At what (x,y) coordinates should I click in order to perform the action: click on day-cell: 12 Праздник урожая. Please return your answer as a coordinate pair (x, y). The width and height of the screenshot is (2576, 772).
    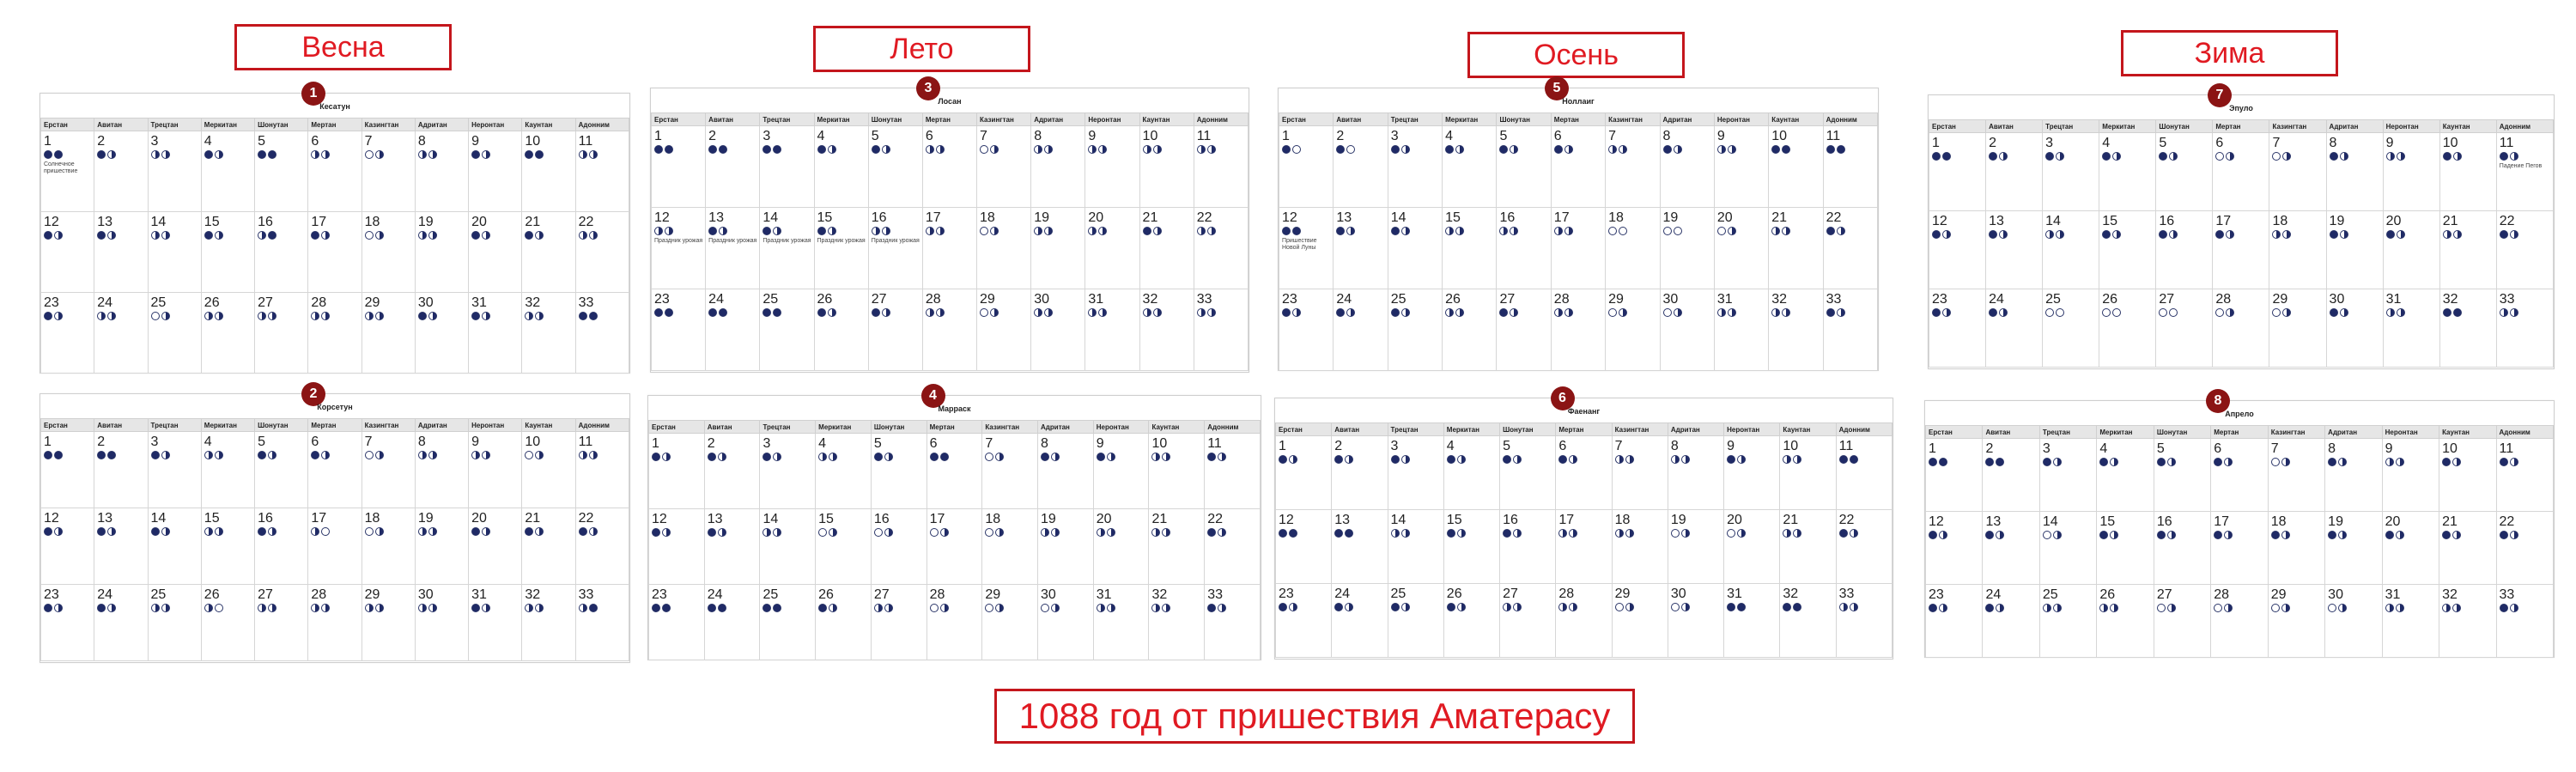
    Looking at the image, I should click on (678, 248).